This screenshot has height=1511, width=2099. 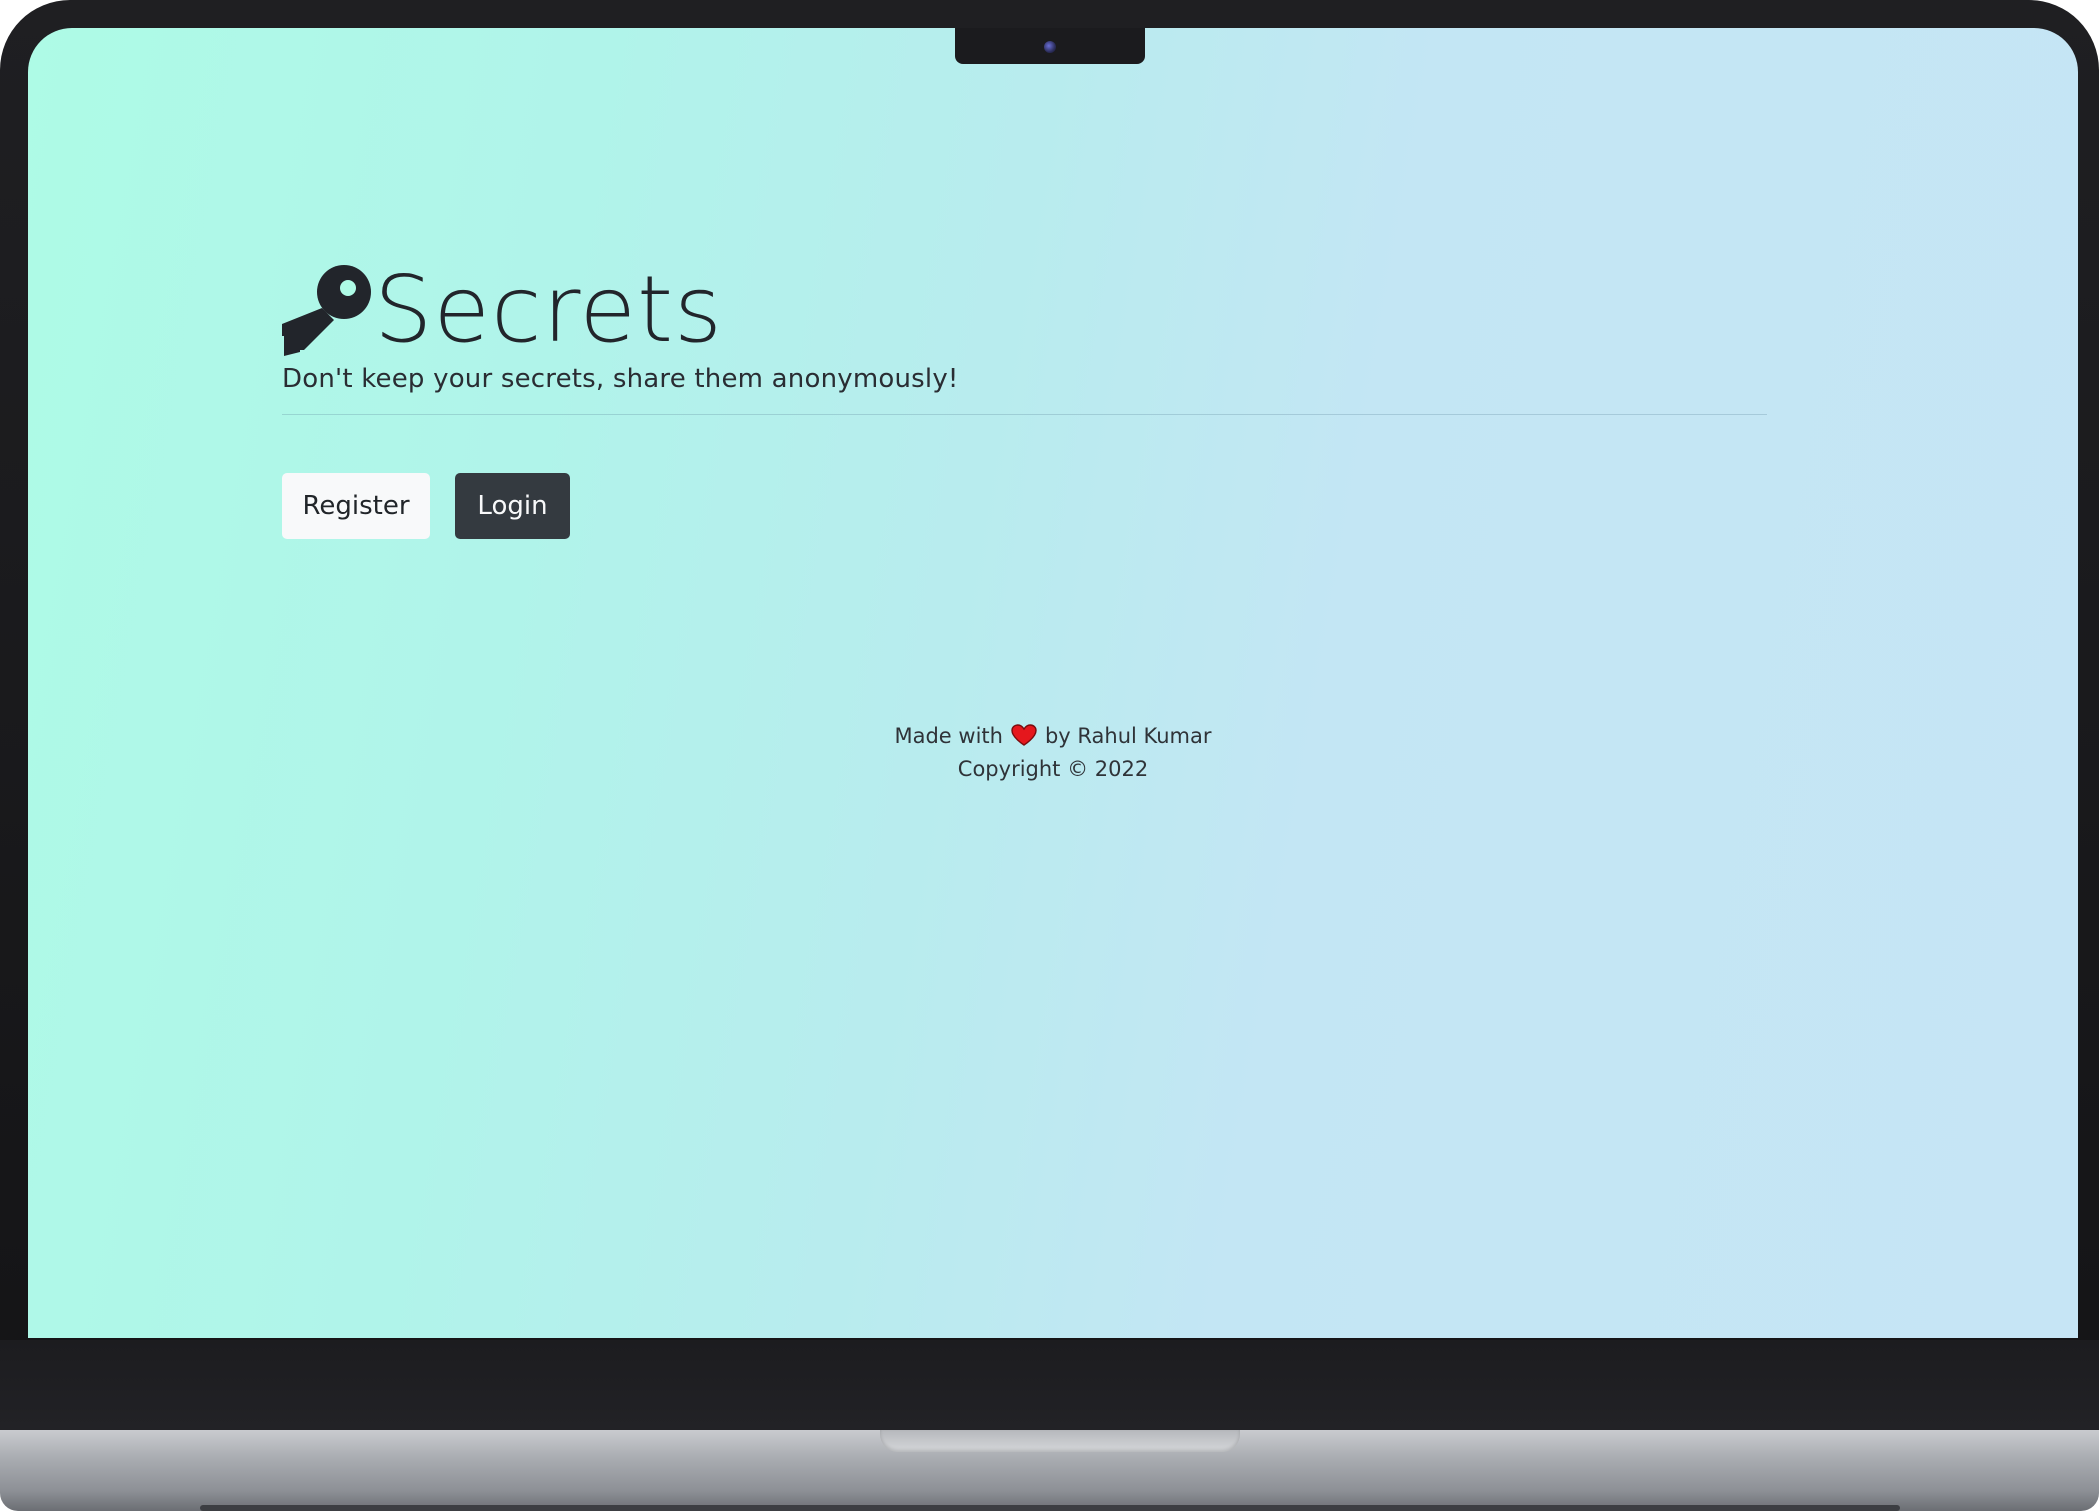 I want to click on key-icon, so click(x=326, y=310).